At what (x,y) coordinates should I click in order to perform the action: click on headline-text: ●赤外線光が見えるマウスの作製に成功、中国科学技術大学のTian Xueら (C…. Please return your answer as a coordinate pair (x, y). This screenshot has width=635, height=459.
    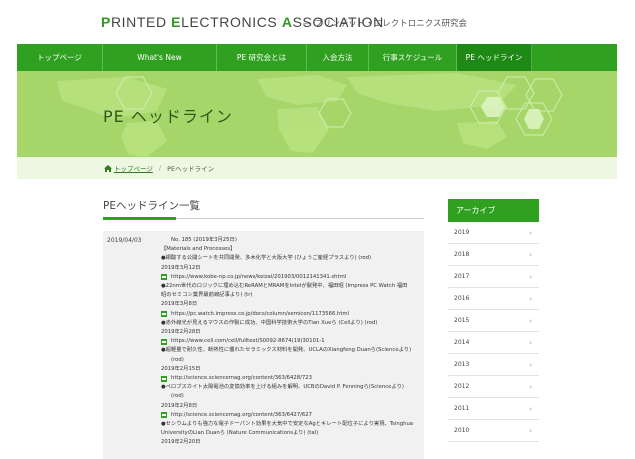
    Looking at the image, I should click on (269, 322).